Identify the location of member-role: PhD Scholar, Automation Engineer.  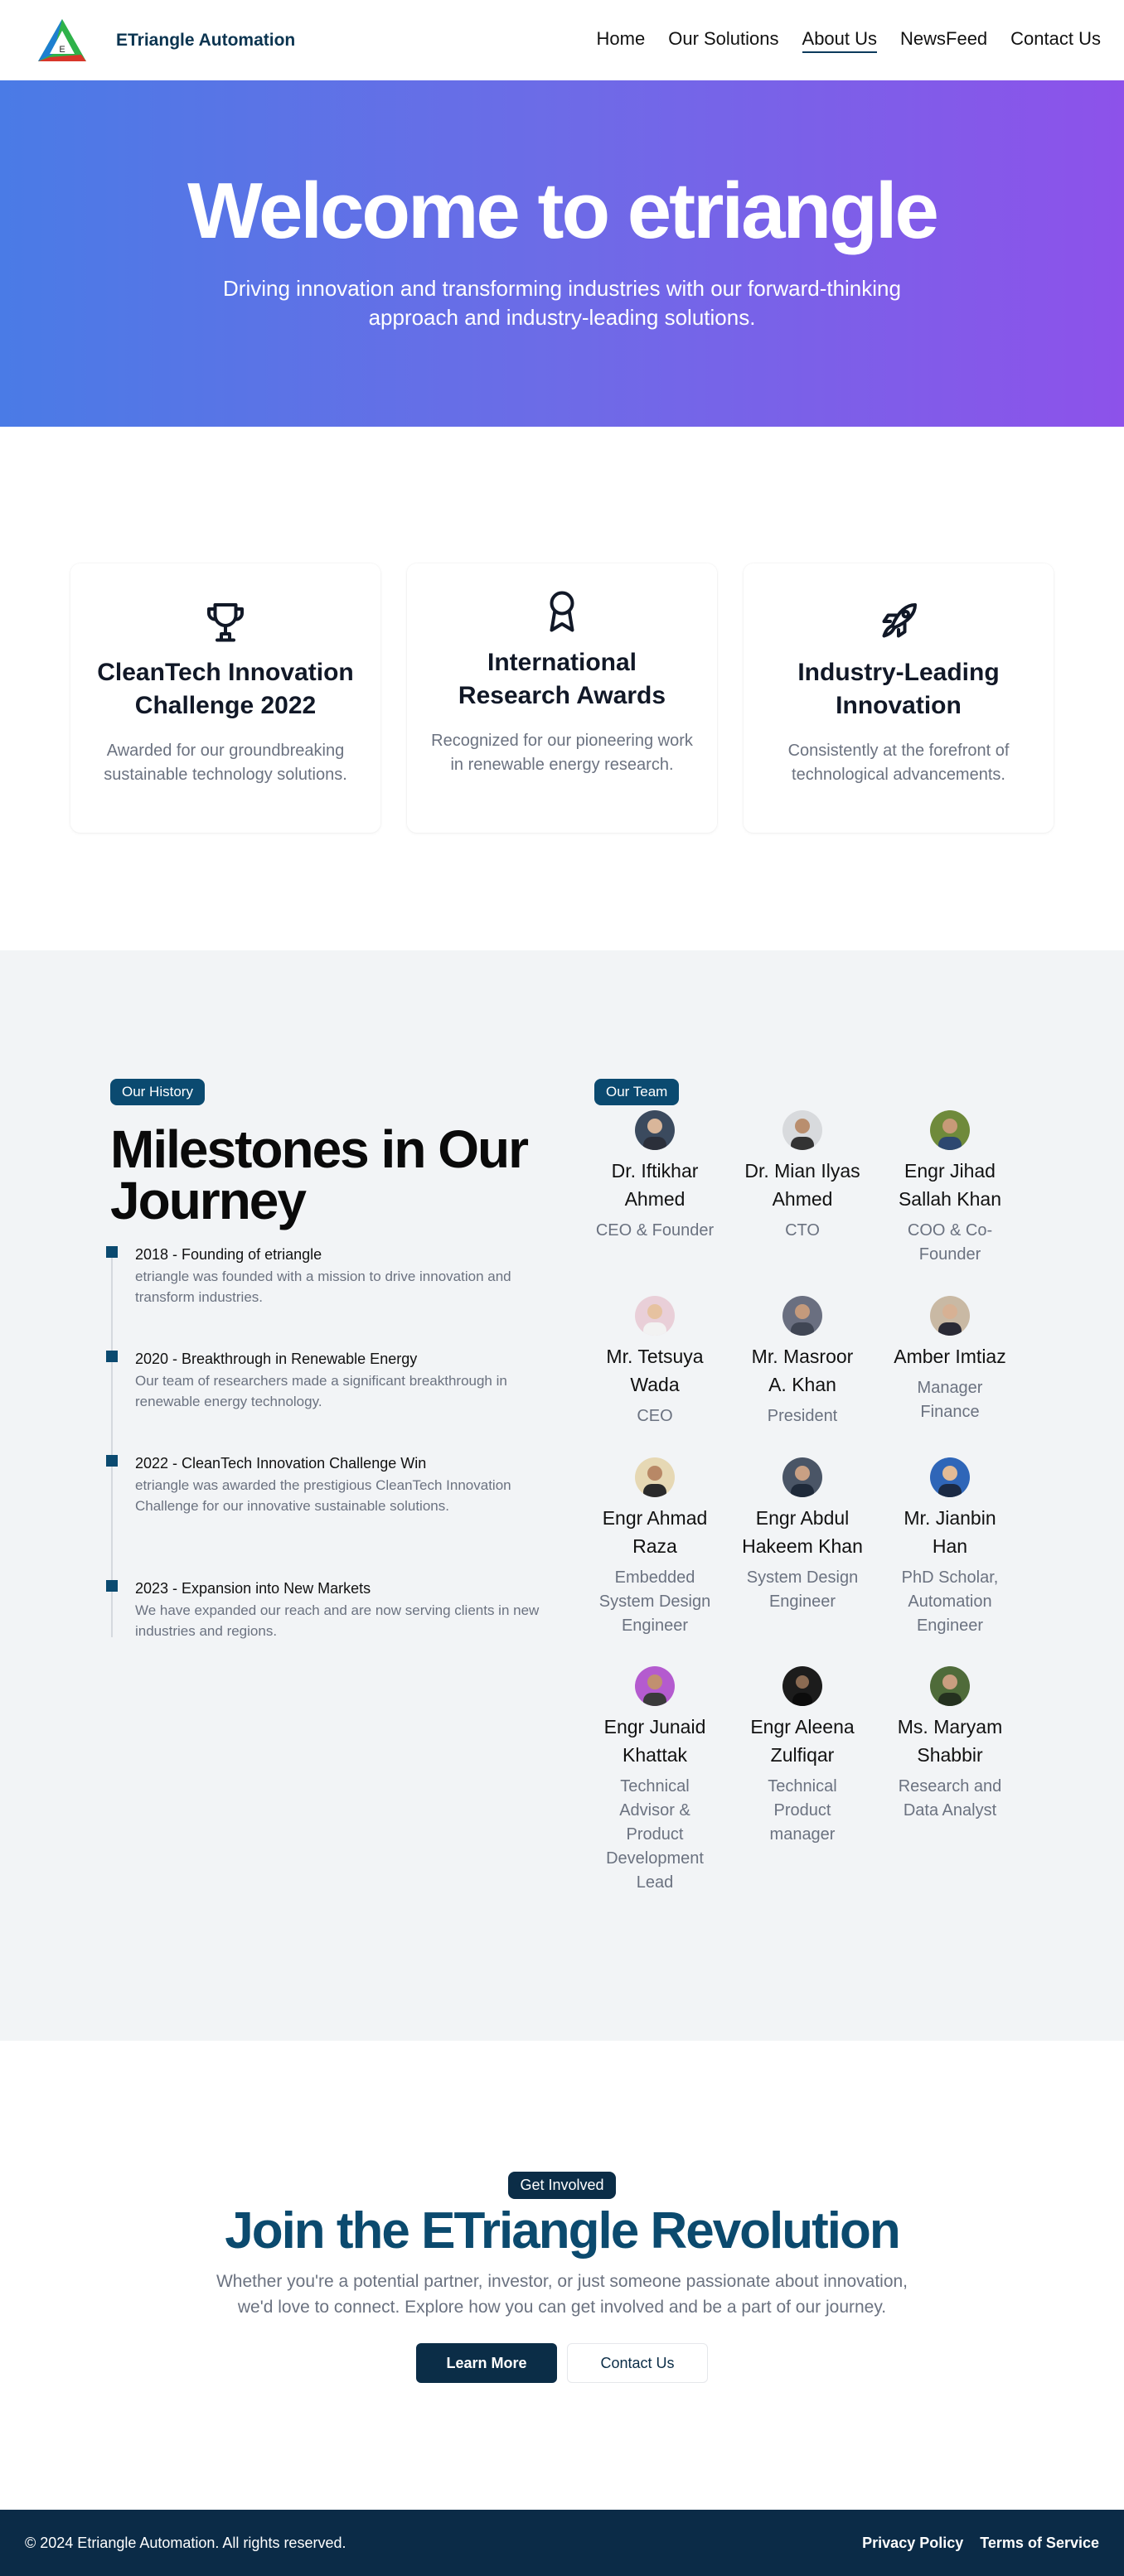
(950, 1601).